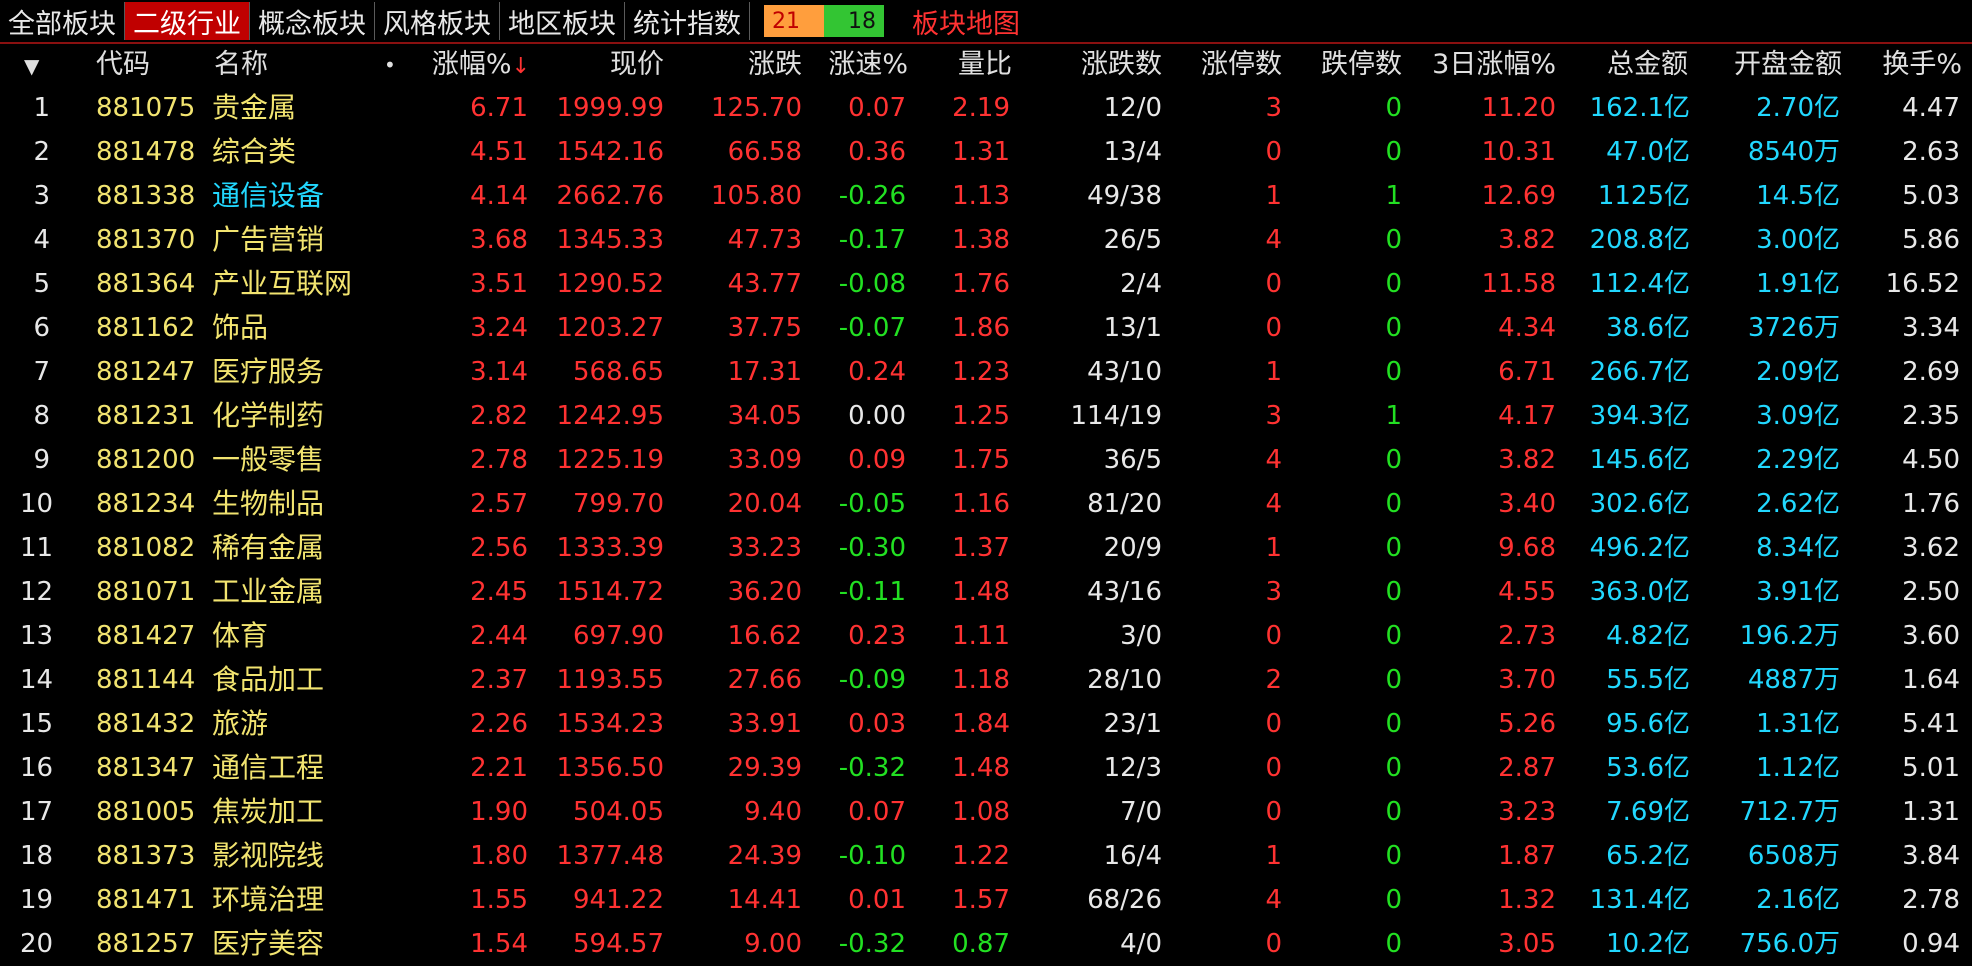  What do you see at coordinates (297, 680) in the screenshot?
I see `row-name: 食品加工` at bounding box center [297, 680].